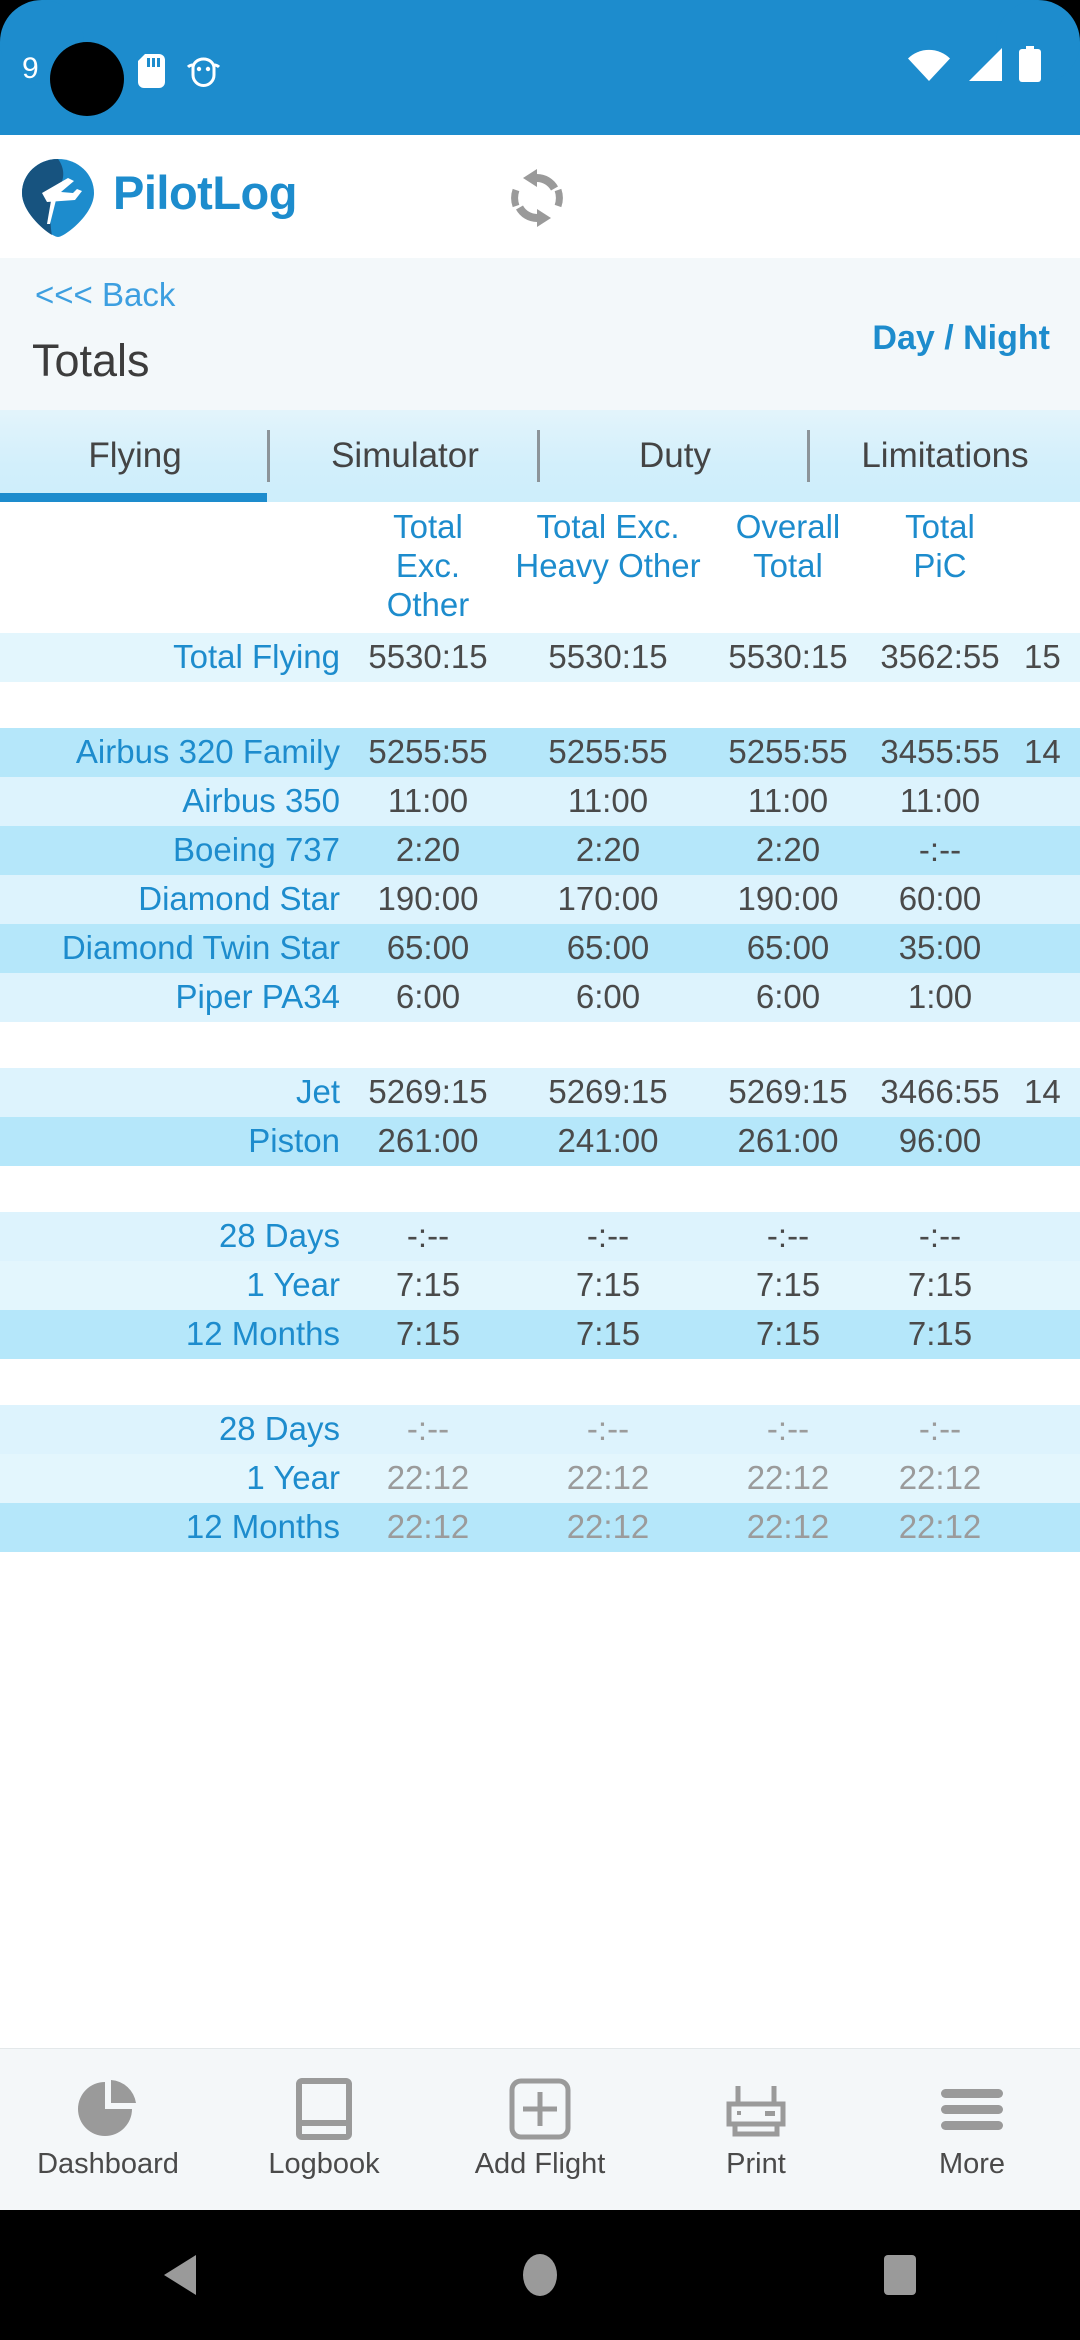  What do you see at coordinates (940, 948) in the screenshot?
I see `cell-value: 35:00` at bounding box center [940, 948].